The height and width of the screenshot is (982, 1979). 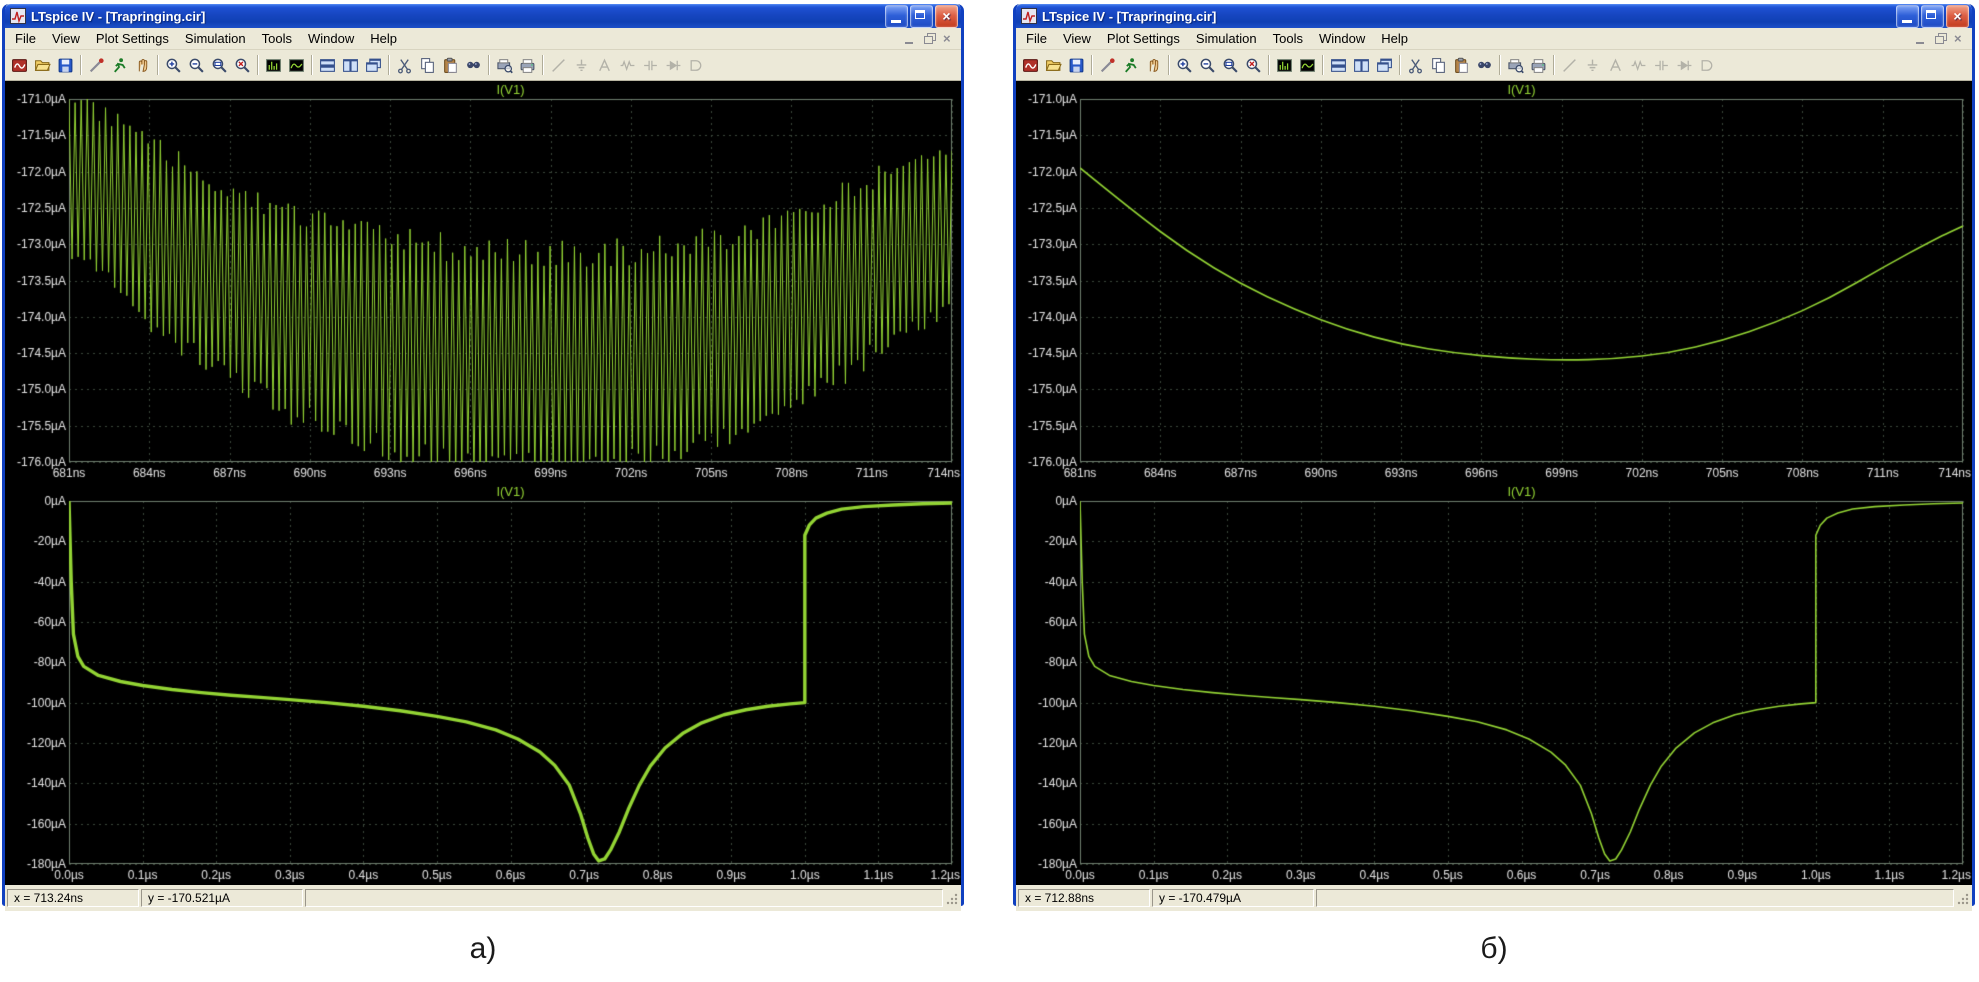 I want to click on resistor-icon, so click(x=1638, y=65).